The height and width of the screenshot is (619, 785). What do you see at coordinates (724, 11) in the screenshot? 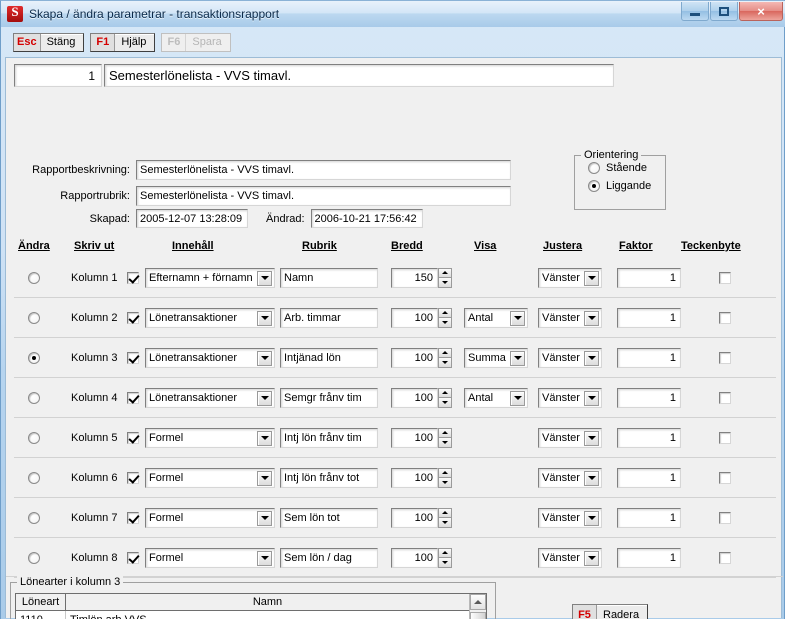
I see `maximize-button` at bounding box center [724, 11].